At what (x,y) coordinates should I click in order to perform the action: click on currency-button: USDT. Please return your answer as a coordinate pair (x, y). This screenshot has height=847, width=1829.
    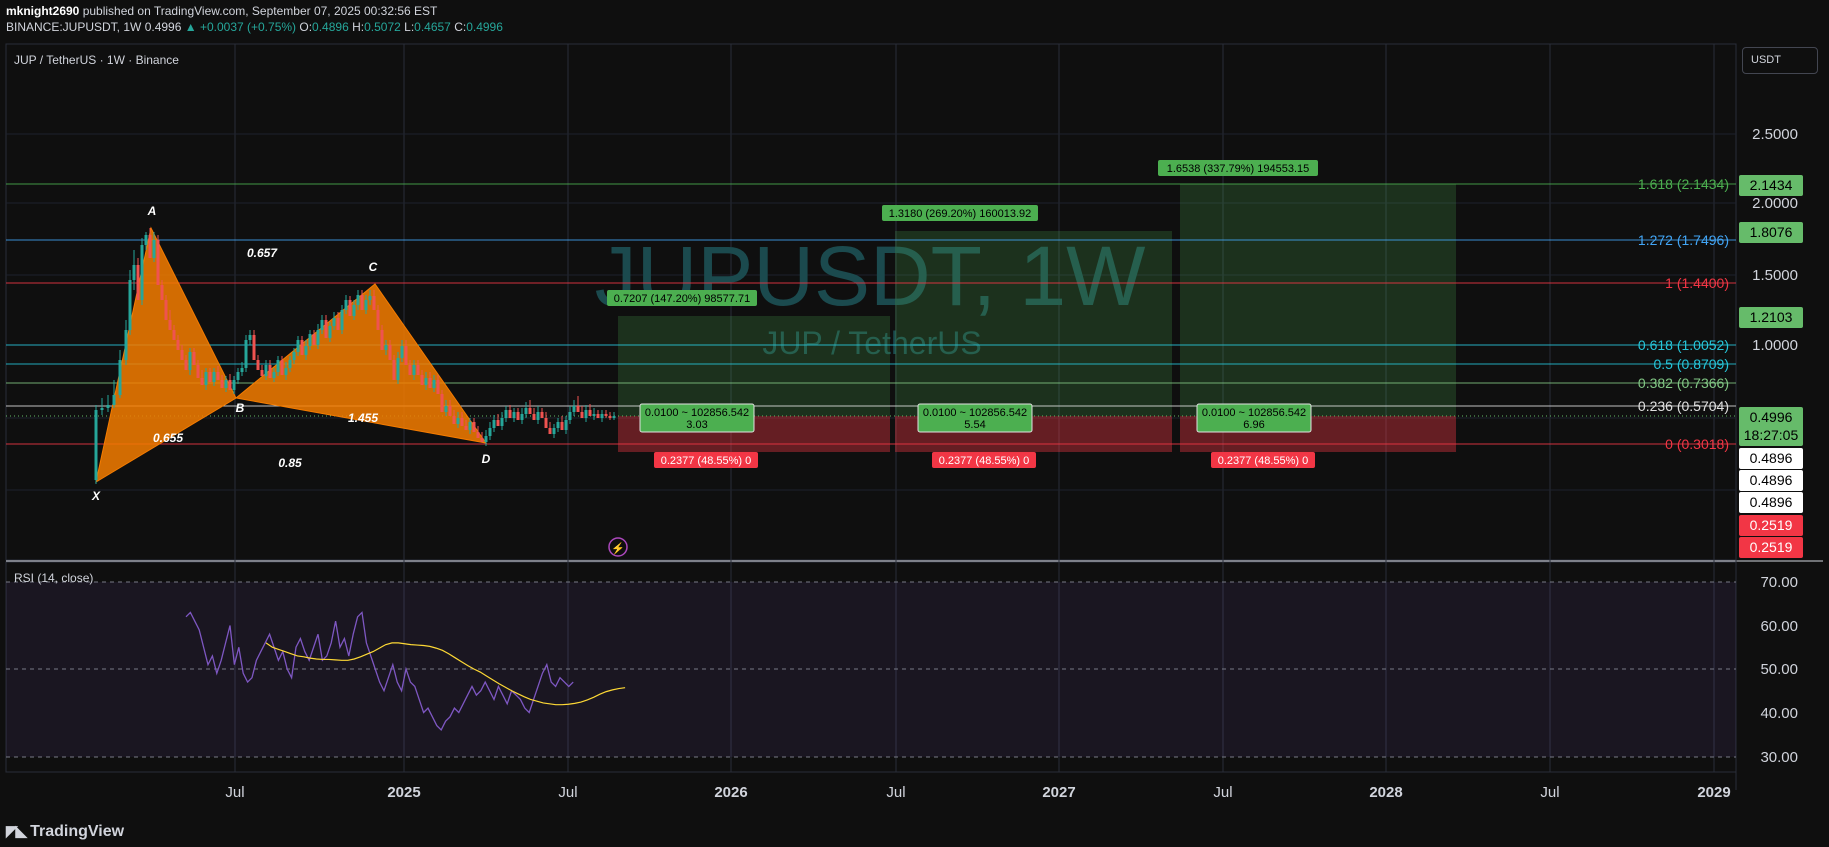
    Looking at the image, I should click on (1780, 60).